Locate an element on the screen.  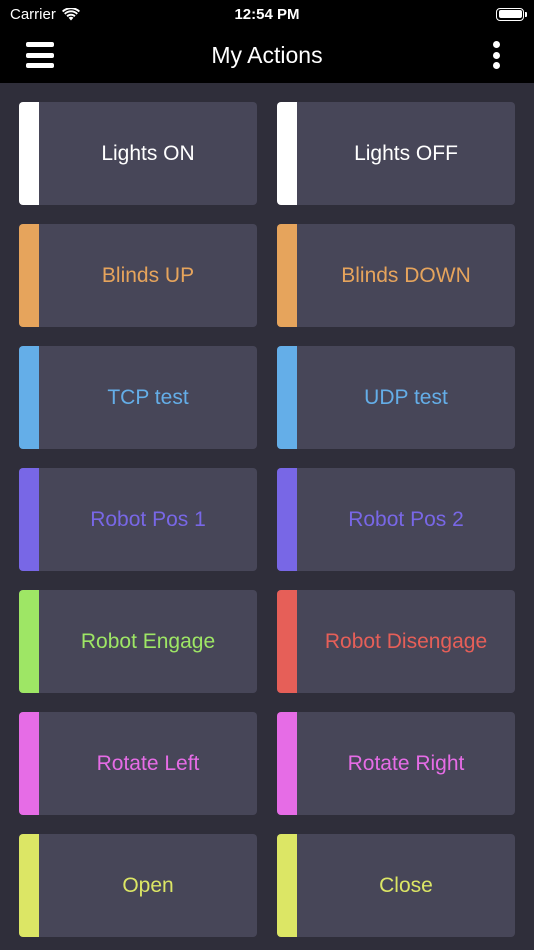
action-label: Rotate Right is located at coordinates (406, 763).